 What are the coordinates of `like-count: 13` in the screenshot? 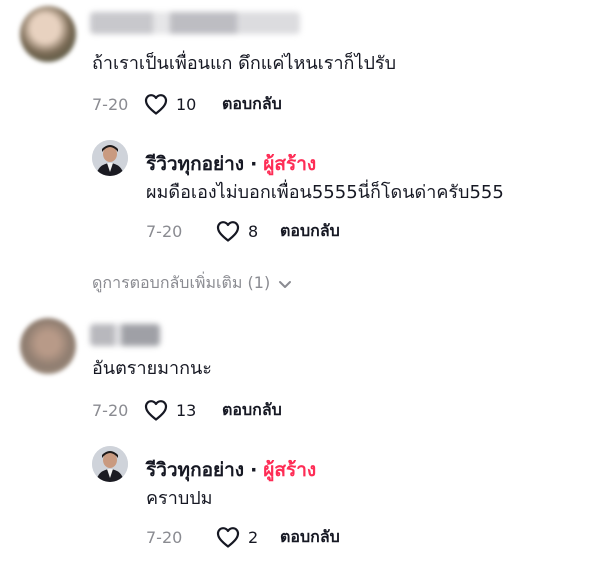 It's located at (186, 410).